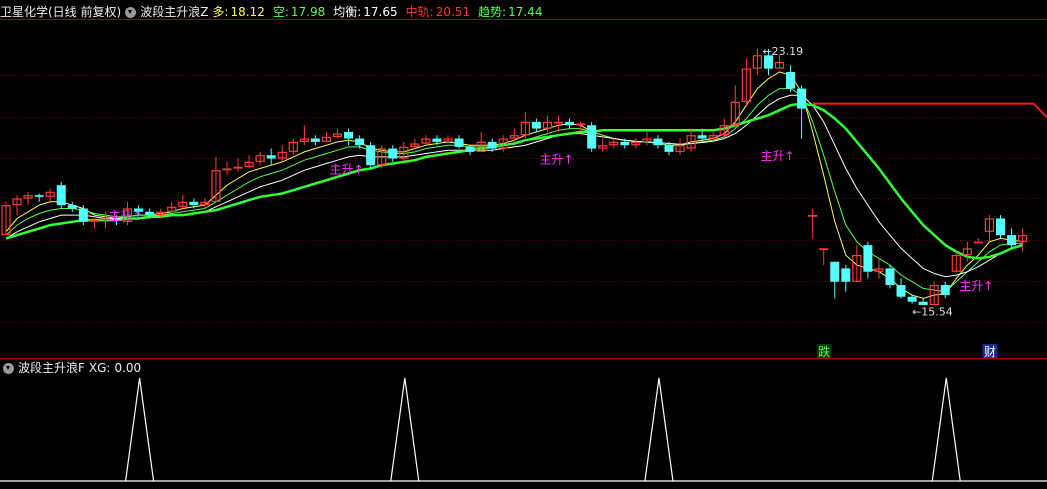 The width and height of the screenshot is (1047, 489). I want to click on stock-title: 卫星化学(日线 前复权), so click(61, 12).